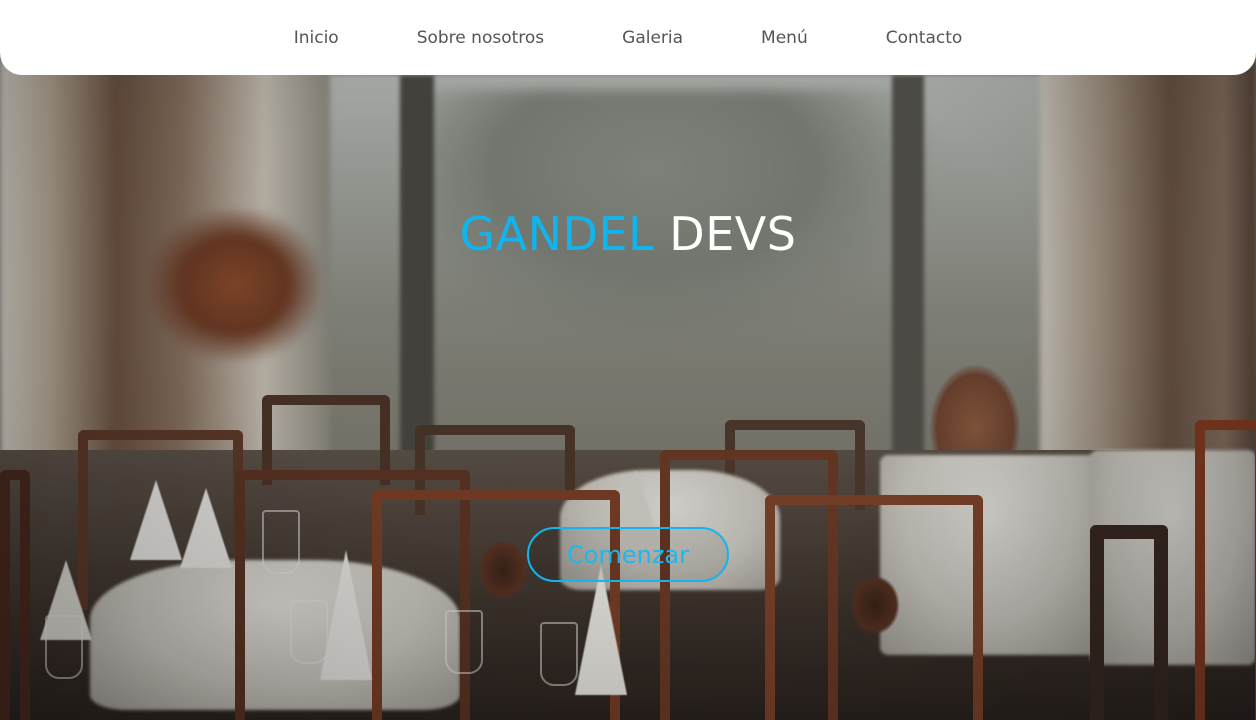  I want to click on hero-title-accent: GANDEL, so click(557, 234).